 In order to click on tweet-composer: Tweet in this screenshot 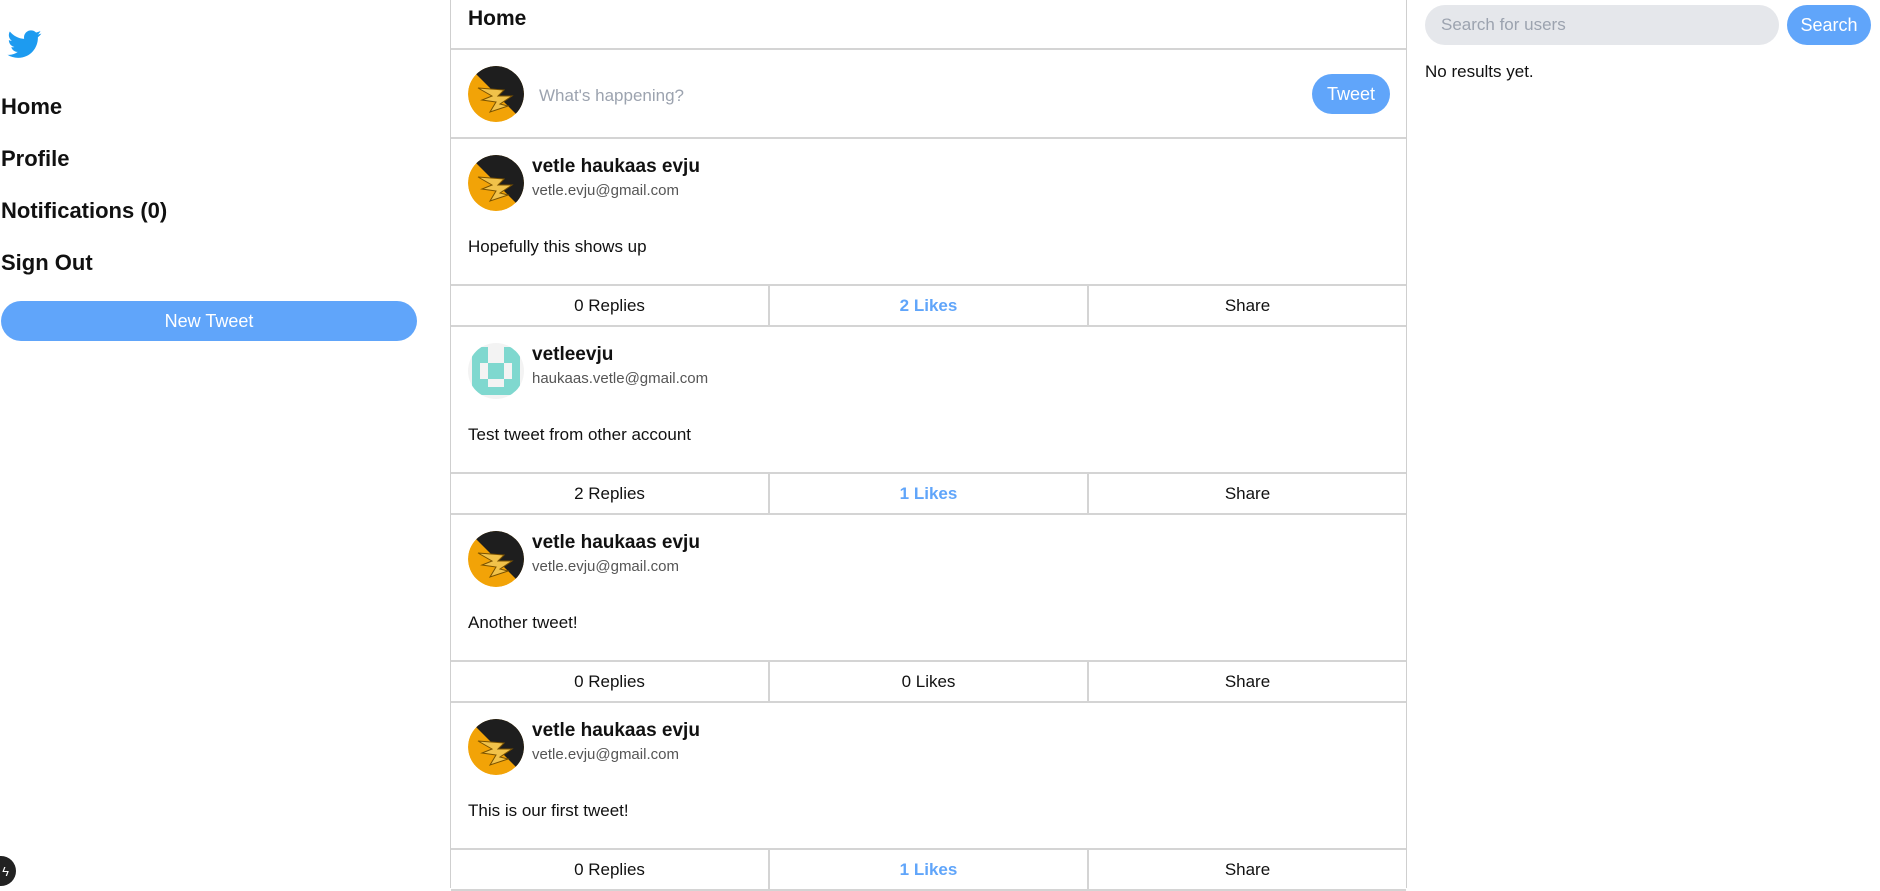, I will do `click(928, 94)`.